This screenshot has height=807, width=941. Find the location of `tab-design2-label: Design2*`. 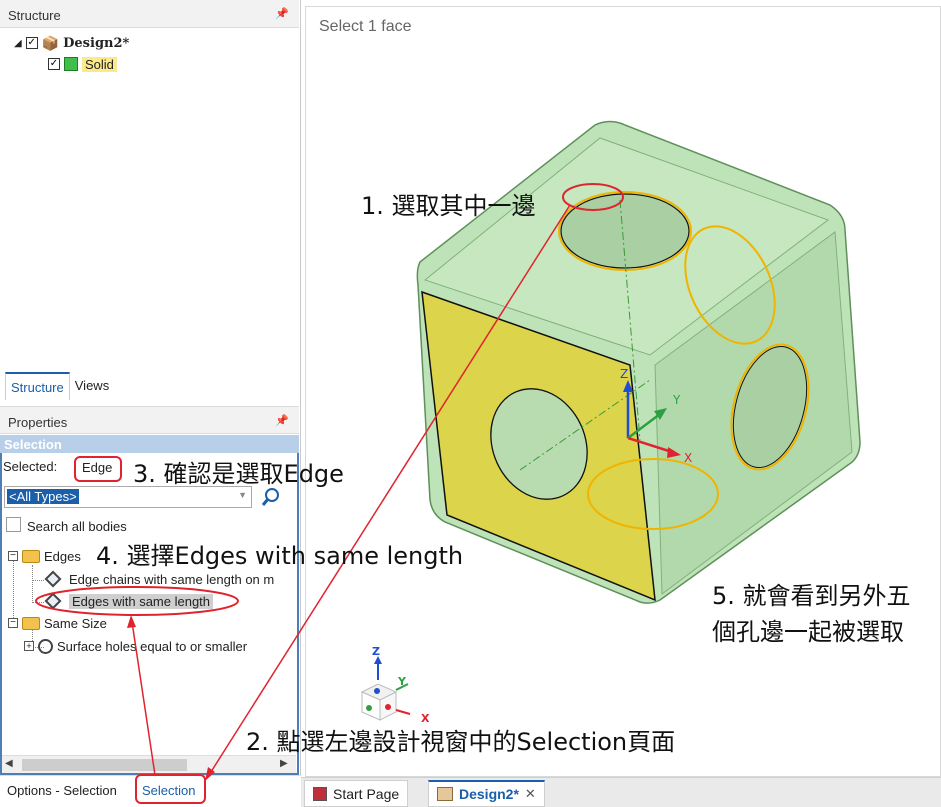

tab-design2-label: Design2* is located at coordinates (489, 794).